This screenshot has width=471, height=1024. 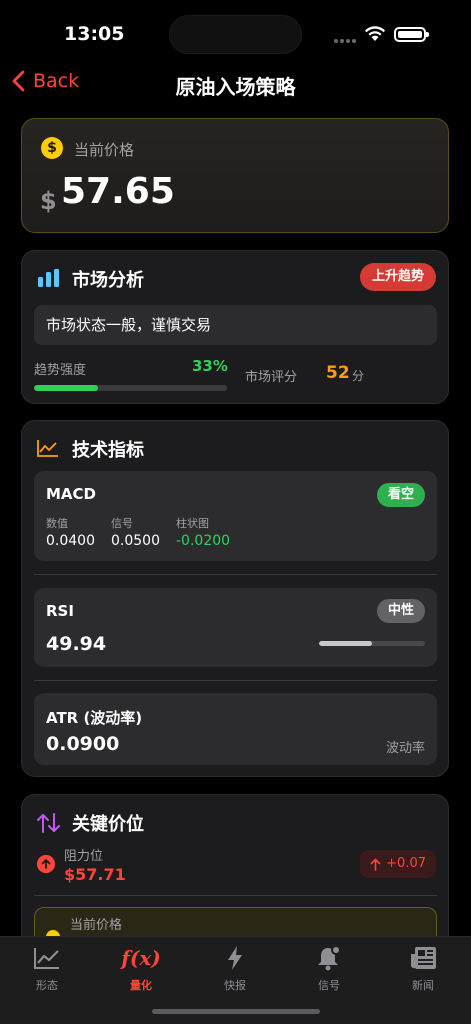 I want to click on tech-title: 技术指标, so click(x=108, y=450).